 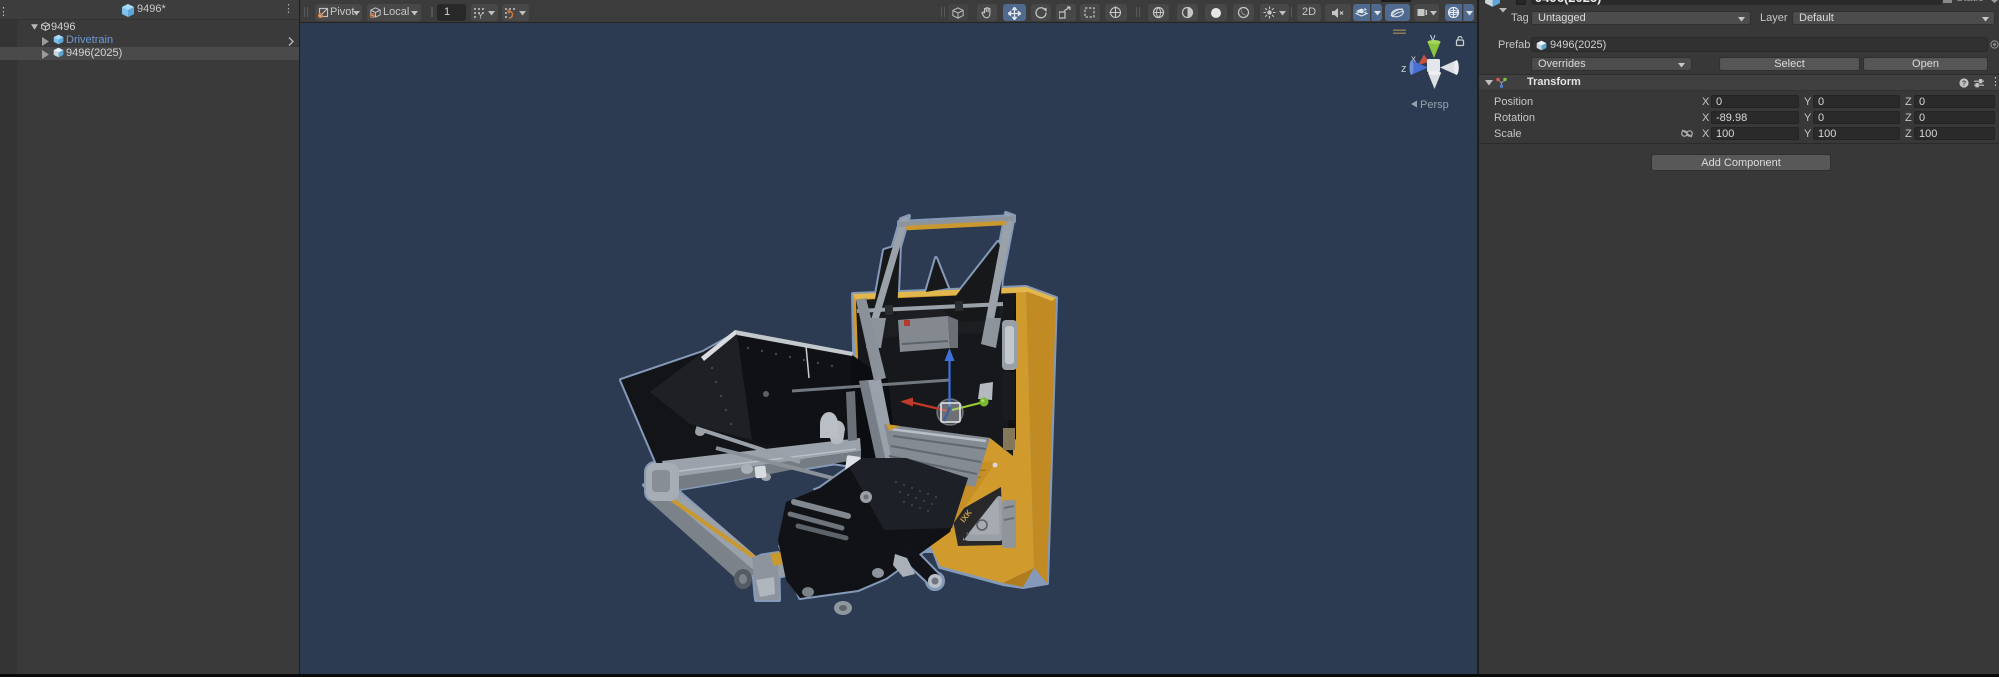 What do you see at coordinates (481, 16) in the screenshot?
I see `svg-text: Y` at bounding box center [481, 16].